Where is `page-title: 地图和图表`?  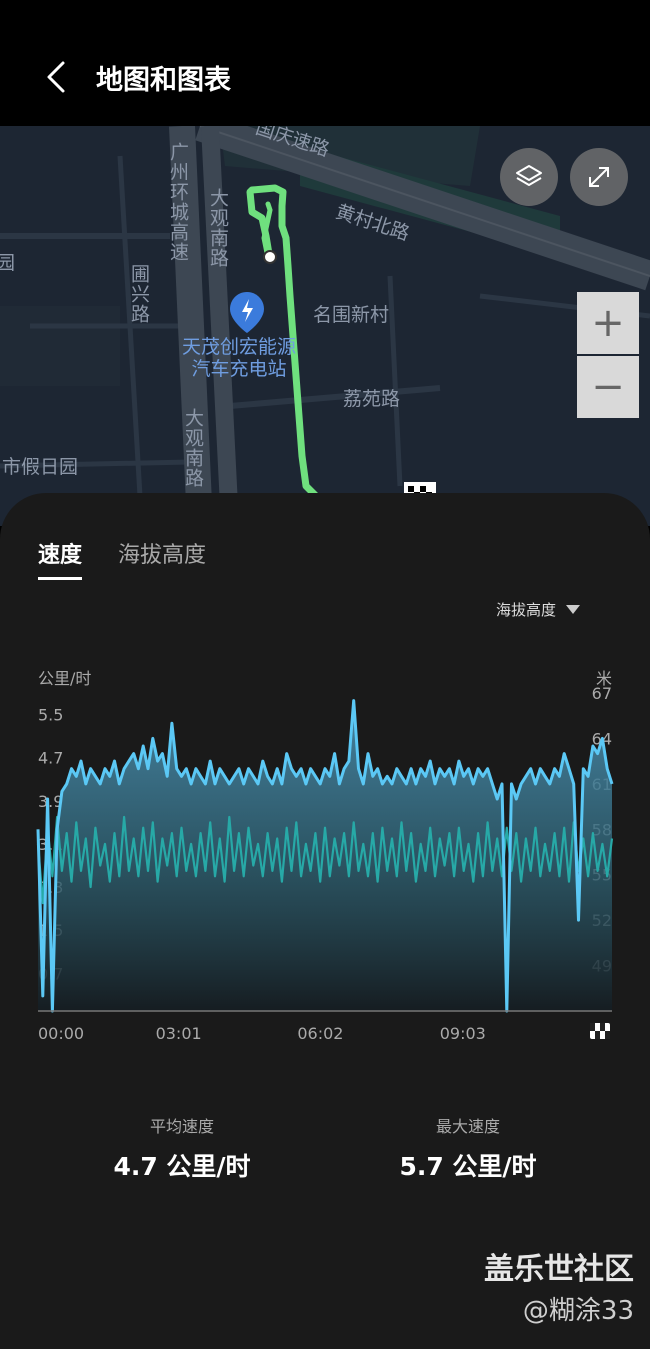 page-title: 地图和图表 is located at coordinates (163, 80).